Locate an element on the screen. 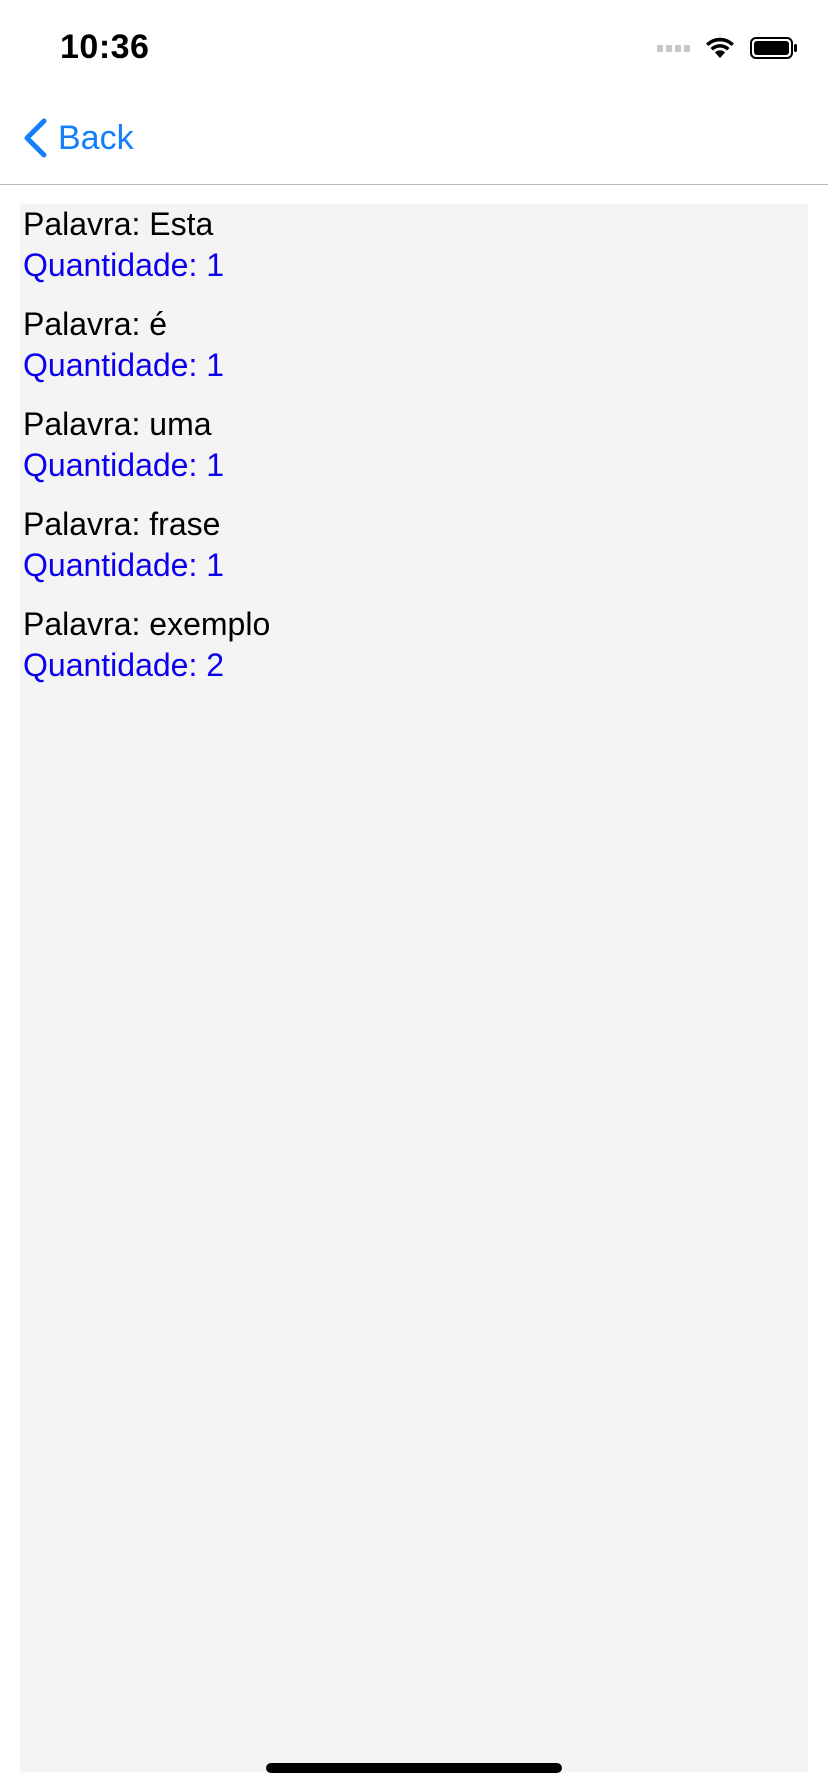 Image resolution: width=828 pixels, height=1792 pixels. word-label: Palavra: uma is located at coordinates (117, 424).